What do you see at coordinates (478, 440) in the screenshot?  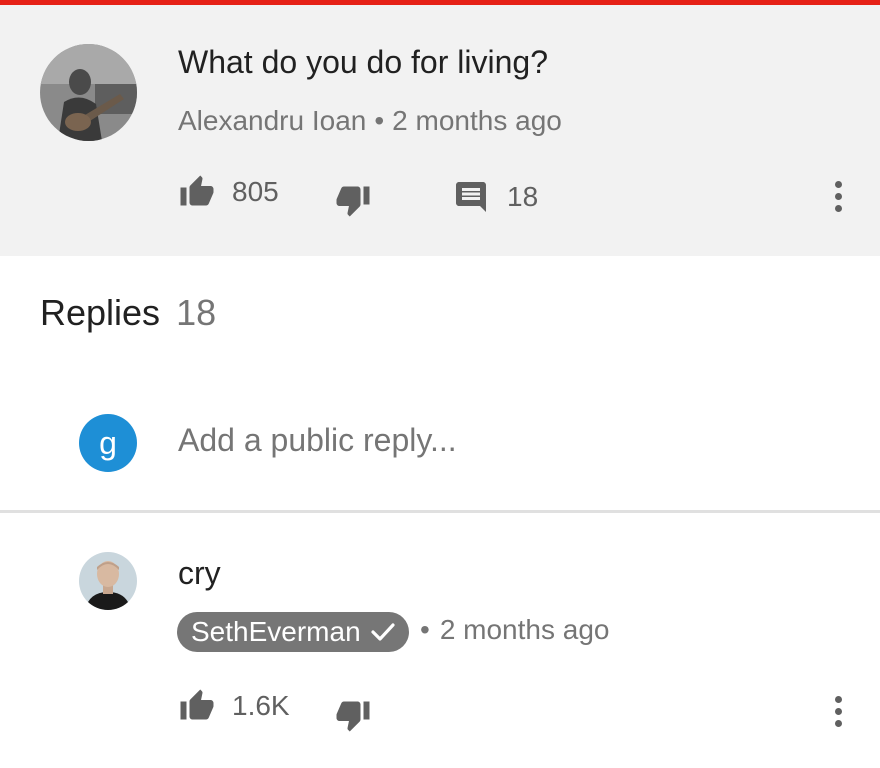 I see `public-reply-input` at bounding box center [478, 440].